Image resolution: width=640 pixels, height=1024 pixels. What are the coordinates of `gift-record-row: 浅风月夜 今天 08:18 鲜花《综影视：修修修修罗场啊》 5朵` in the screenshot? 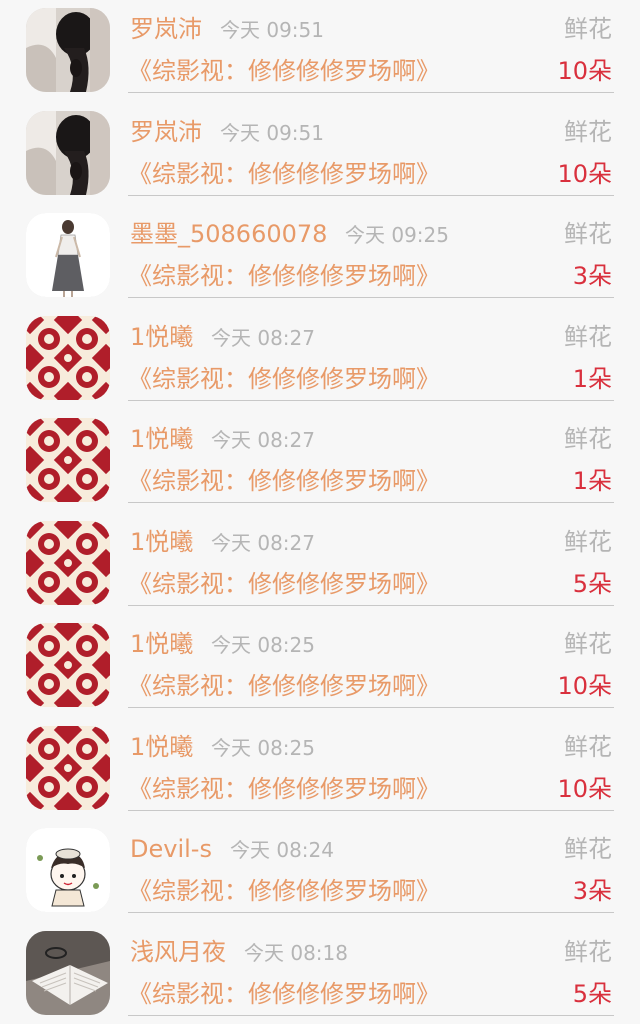 It's located at (320, 973).